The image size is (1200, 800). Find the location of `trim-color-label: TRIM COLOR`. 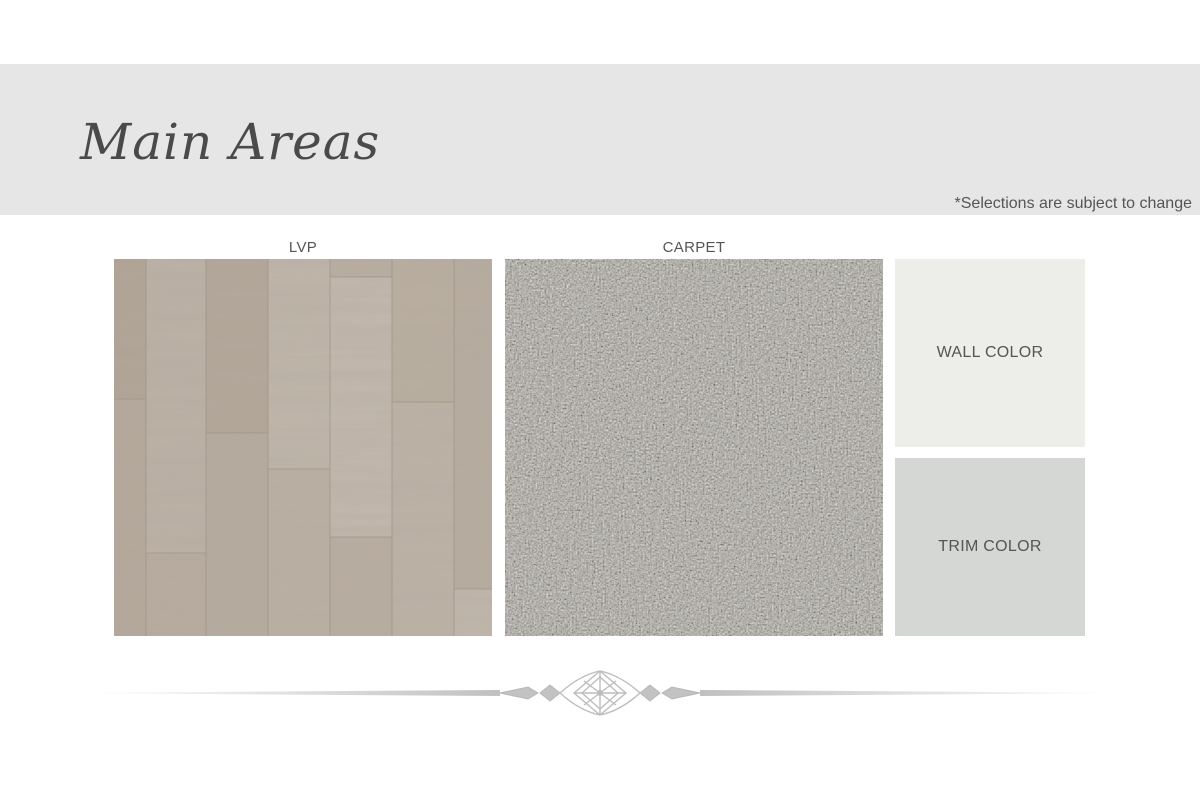

trim-color-label: TRIM COLOR is located at coordinates (990, 546).